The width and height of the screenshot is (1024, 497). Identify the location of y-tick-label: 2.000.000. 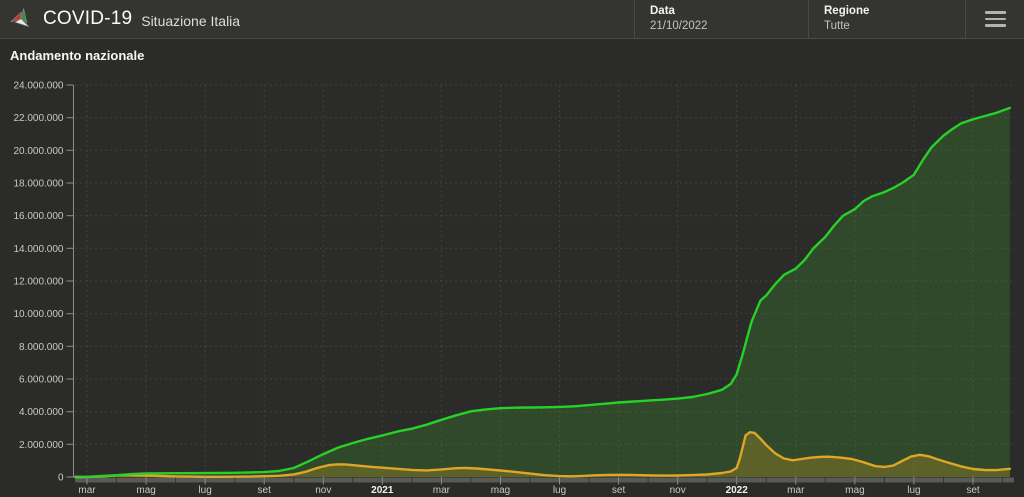
(41, 445).